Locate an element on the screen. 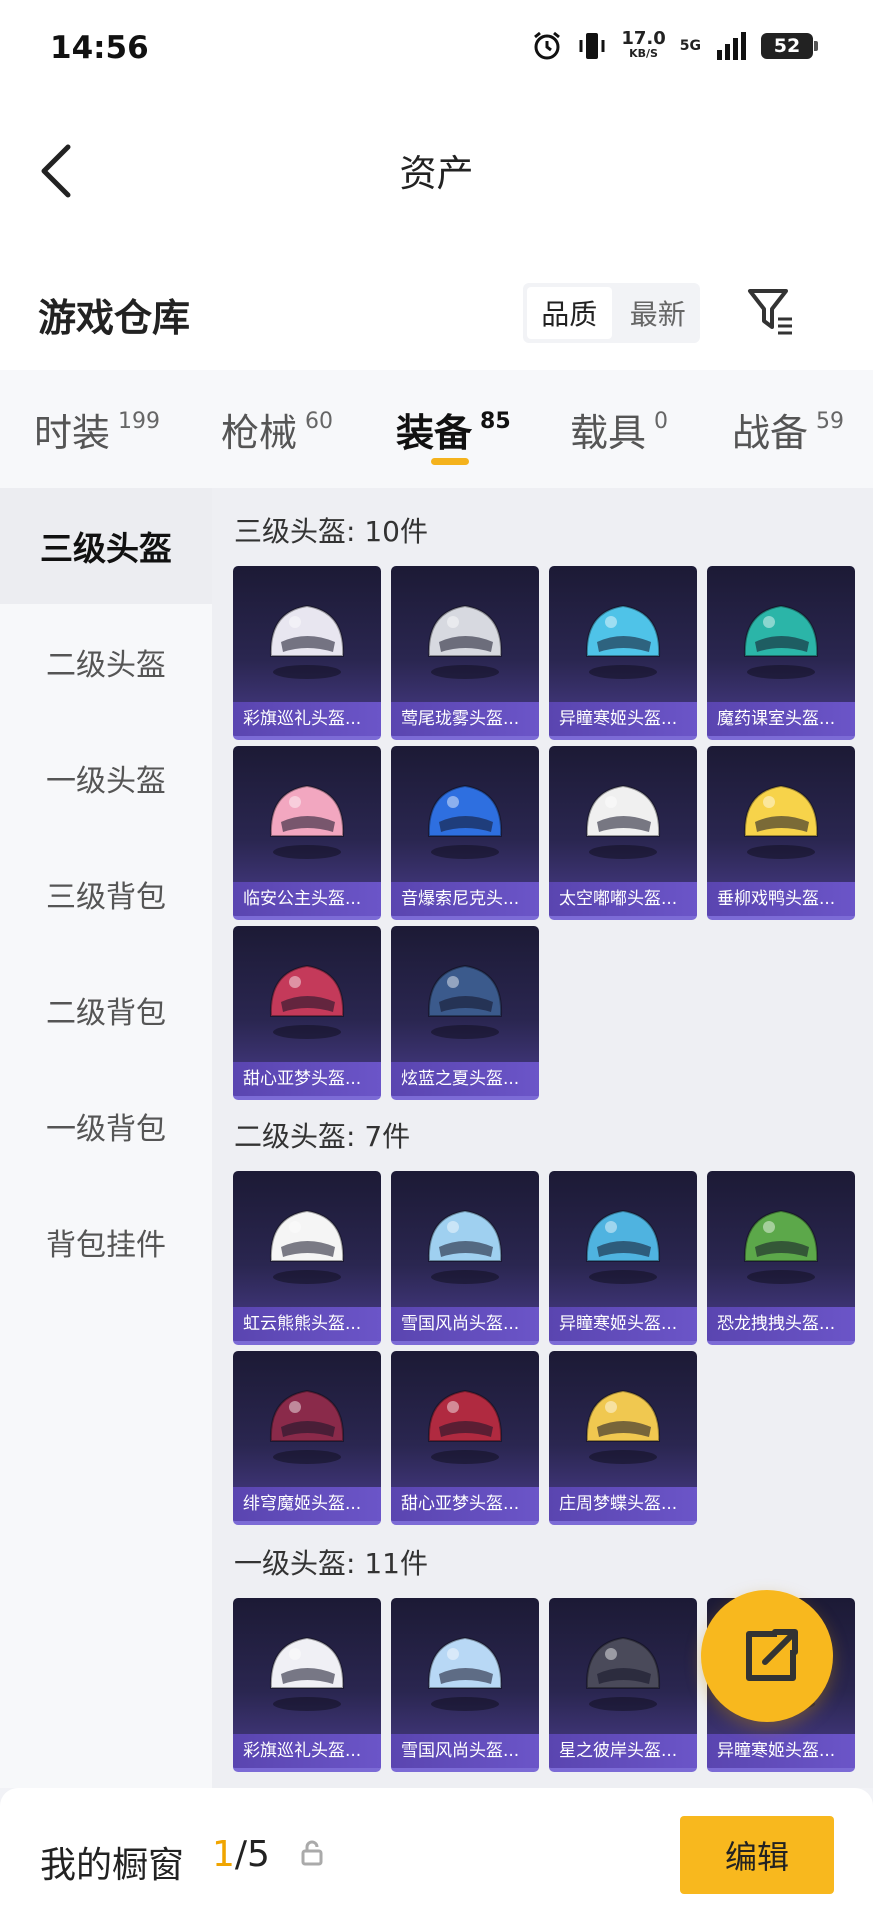 The height and width of the screenshot is (1920, 873). status-icons: 17.0 KB/S 5G 52 is located at coordinates (674, 45).